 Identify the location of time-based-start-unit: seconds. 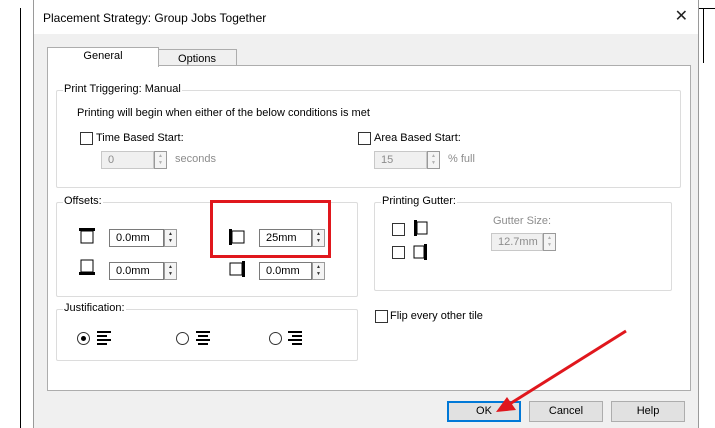
(195, 159).